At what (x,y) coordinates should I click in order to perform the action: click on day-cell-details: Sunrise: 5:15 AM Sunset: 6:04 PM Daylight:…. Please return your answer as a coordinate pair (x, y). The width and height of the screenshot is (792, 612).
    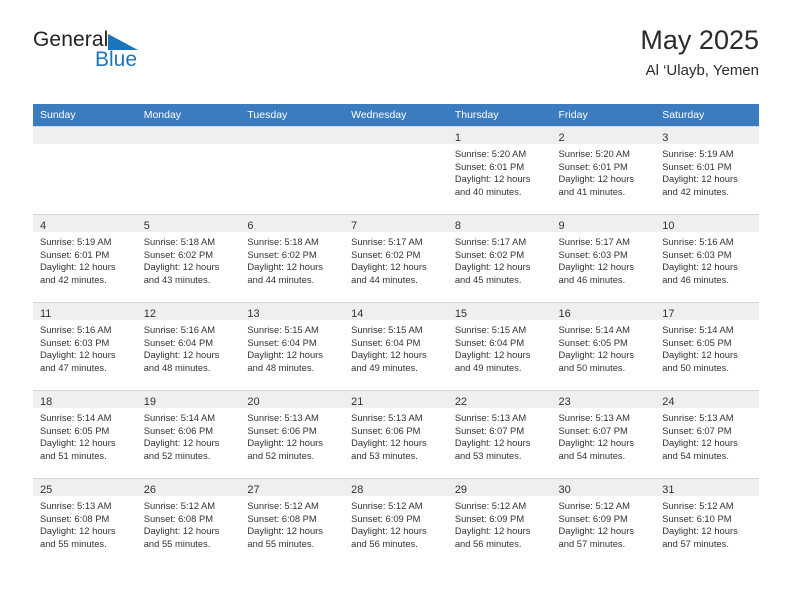
    Looking at the image, I should click on (500, 347).